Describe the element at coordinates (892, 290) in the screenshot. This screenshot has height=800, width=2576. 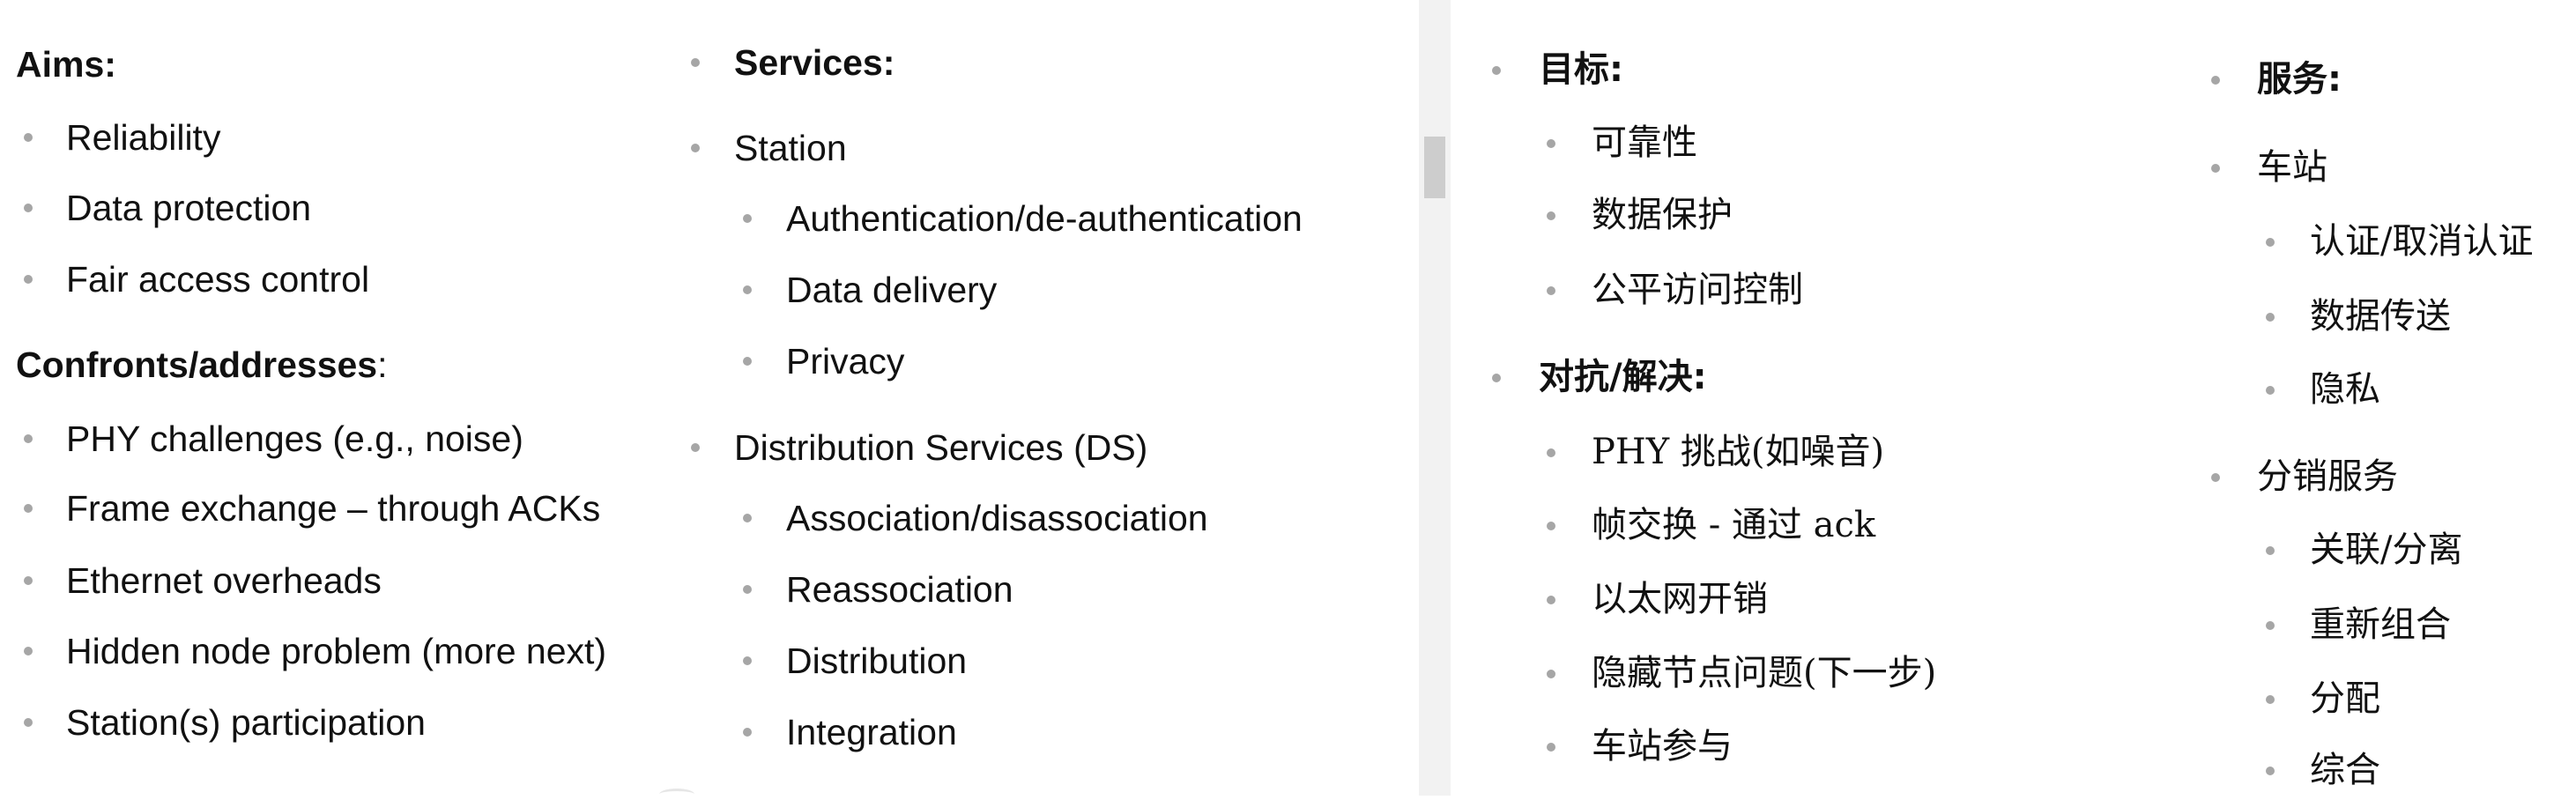
I see `station-subitem: Data delivery` at that location.